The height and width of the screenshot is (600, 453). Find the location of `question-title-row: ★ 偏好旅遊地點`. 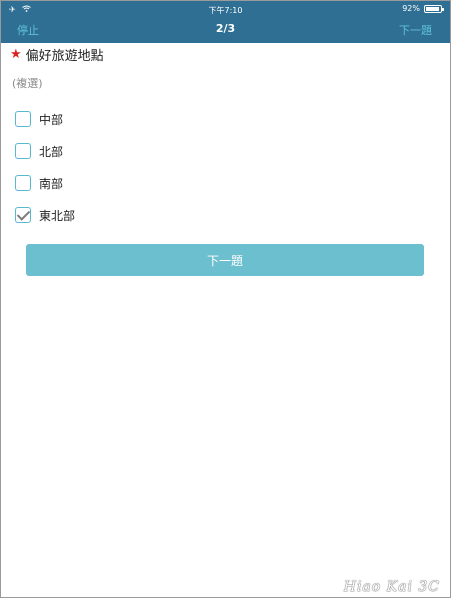

question-title-row: ★ 偏好旅遊地點 is located at coordinates (57, 54).